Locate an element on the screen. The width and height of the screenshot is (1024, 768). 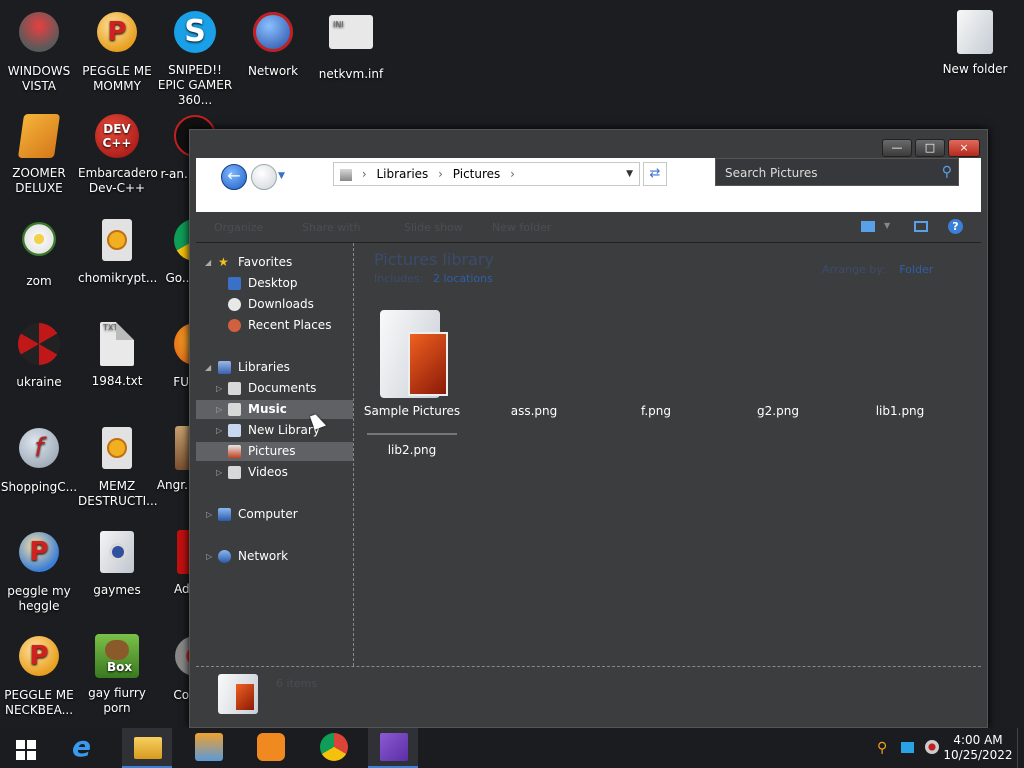
taskbar-clock: 4:00 AM 10/25/2022 is located at coordinates (978, 748).